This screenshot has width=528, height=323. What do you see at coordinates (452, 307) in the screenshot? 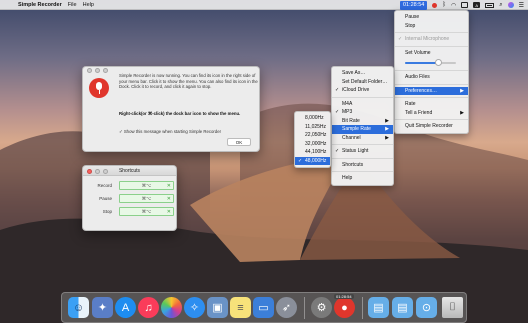
I see `trash-icon: ⌷` at bounding box center [452, 307].